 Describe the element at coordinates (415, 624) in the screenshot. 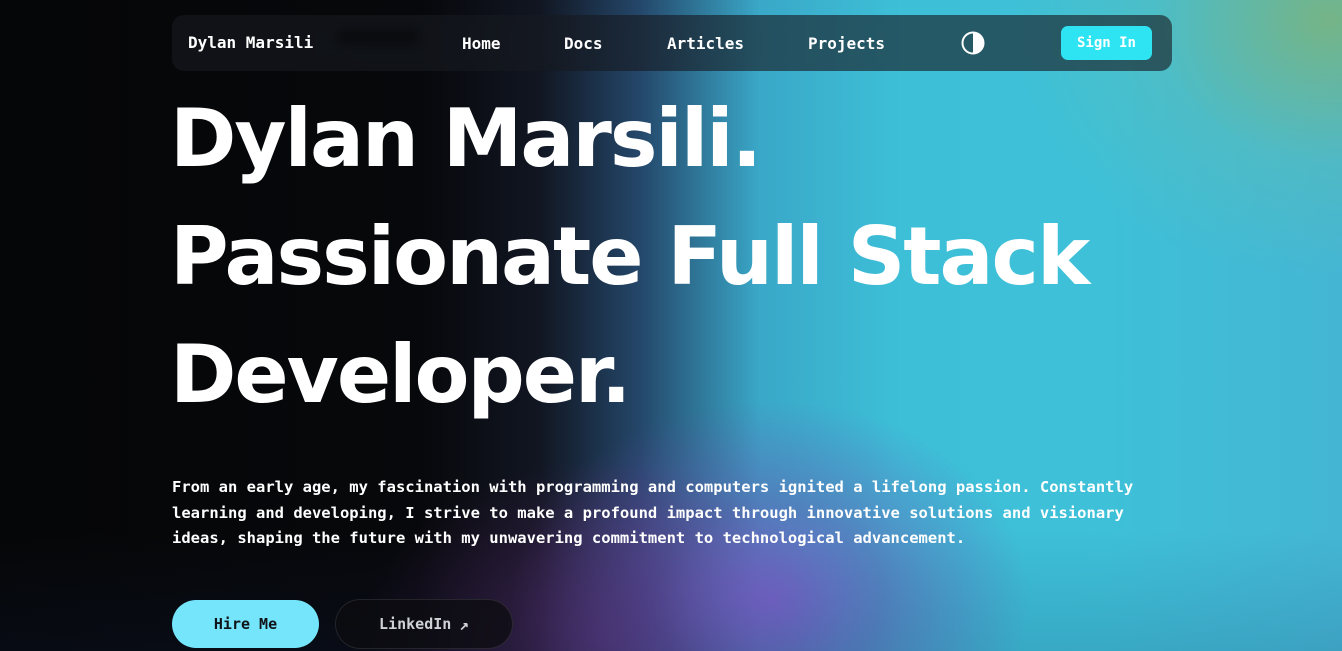

I see `linkedin-label: LinkedIn` at that location.